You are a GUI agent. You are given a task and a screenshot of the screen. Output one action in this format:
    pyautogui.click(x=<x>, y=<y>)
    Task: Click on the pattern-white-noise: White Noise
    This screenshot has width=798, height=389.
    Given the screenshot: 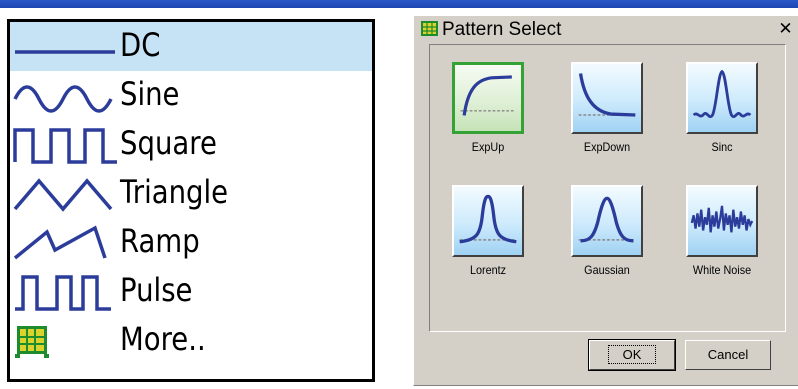 What is the action you would take?
    pyautogui.click(x=722, y=233)
    